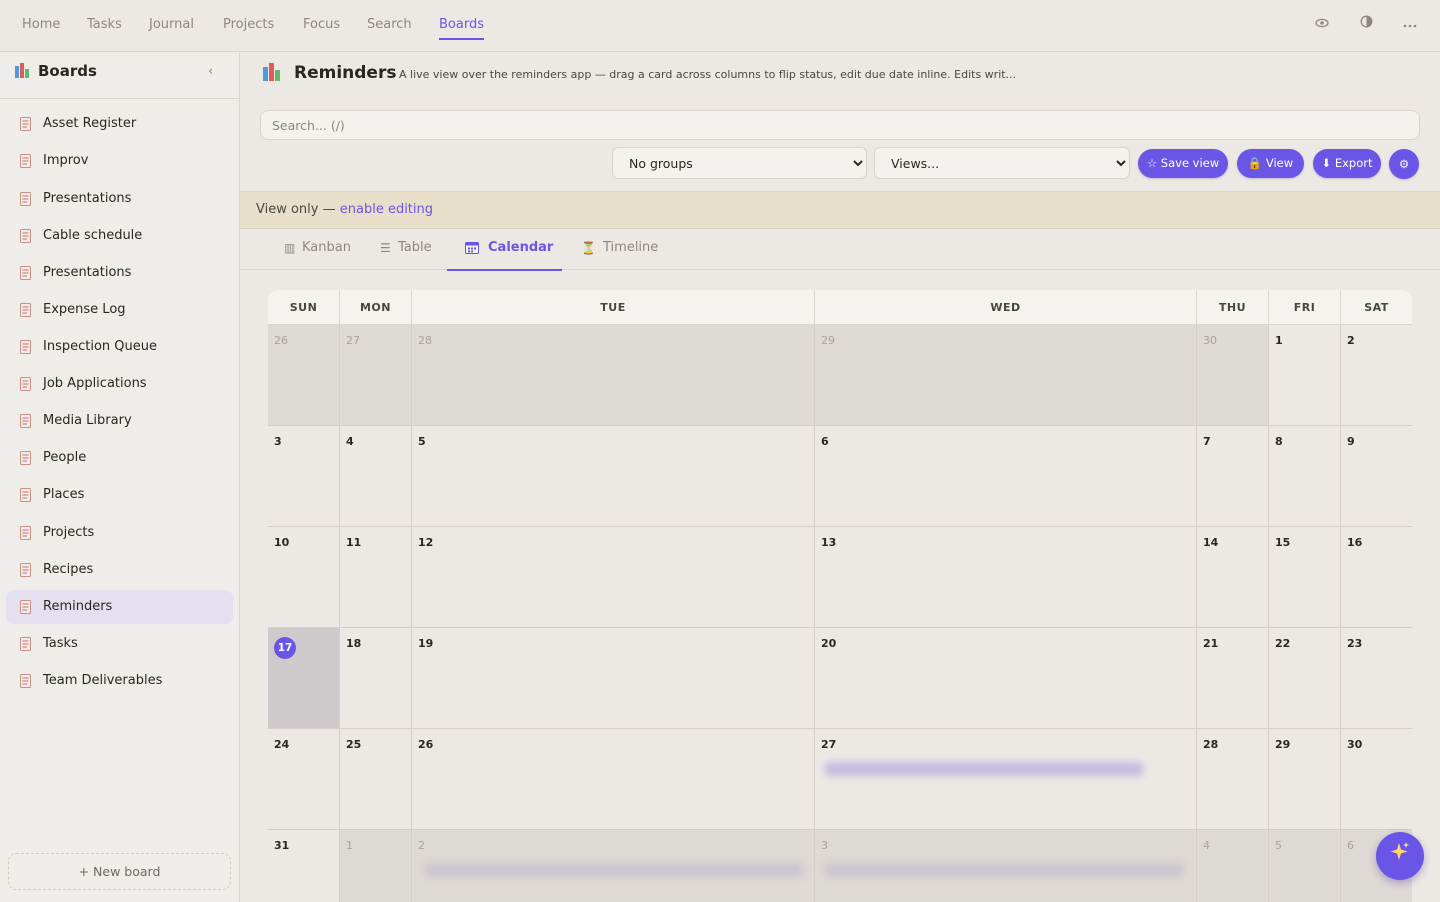  I want to click on sidebar-header: Boards ‹, so click(119, 76).